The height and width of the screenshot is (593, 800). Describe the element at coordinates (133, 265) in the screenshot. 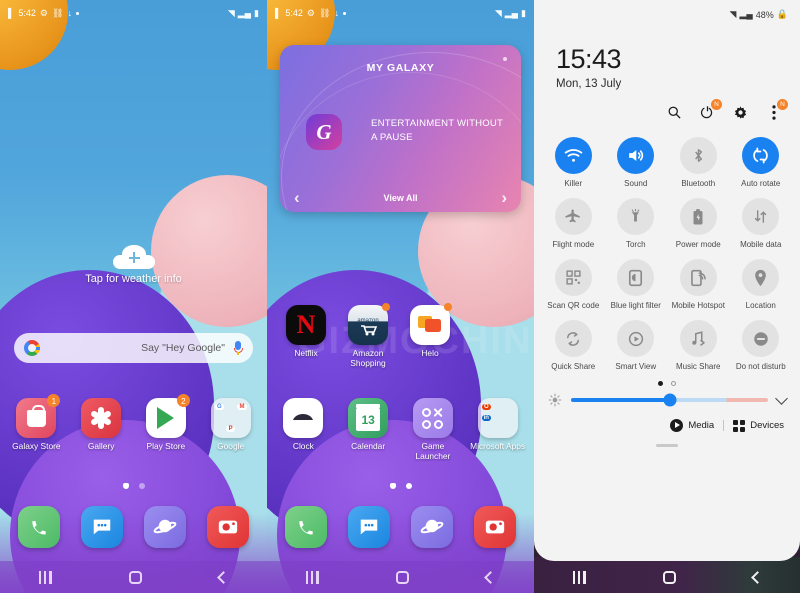

I see `weather-widget: Tap for weather info` at that location.